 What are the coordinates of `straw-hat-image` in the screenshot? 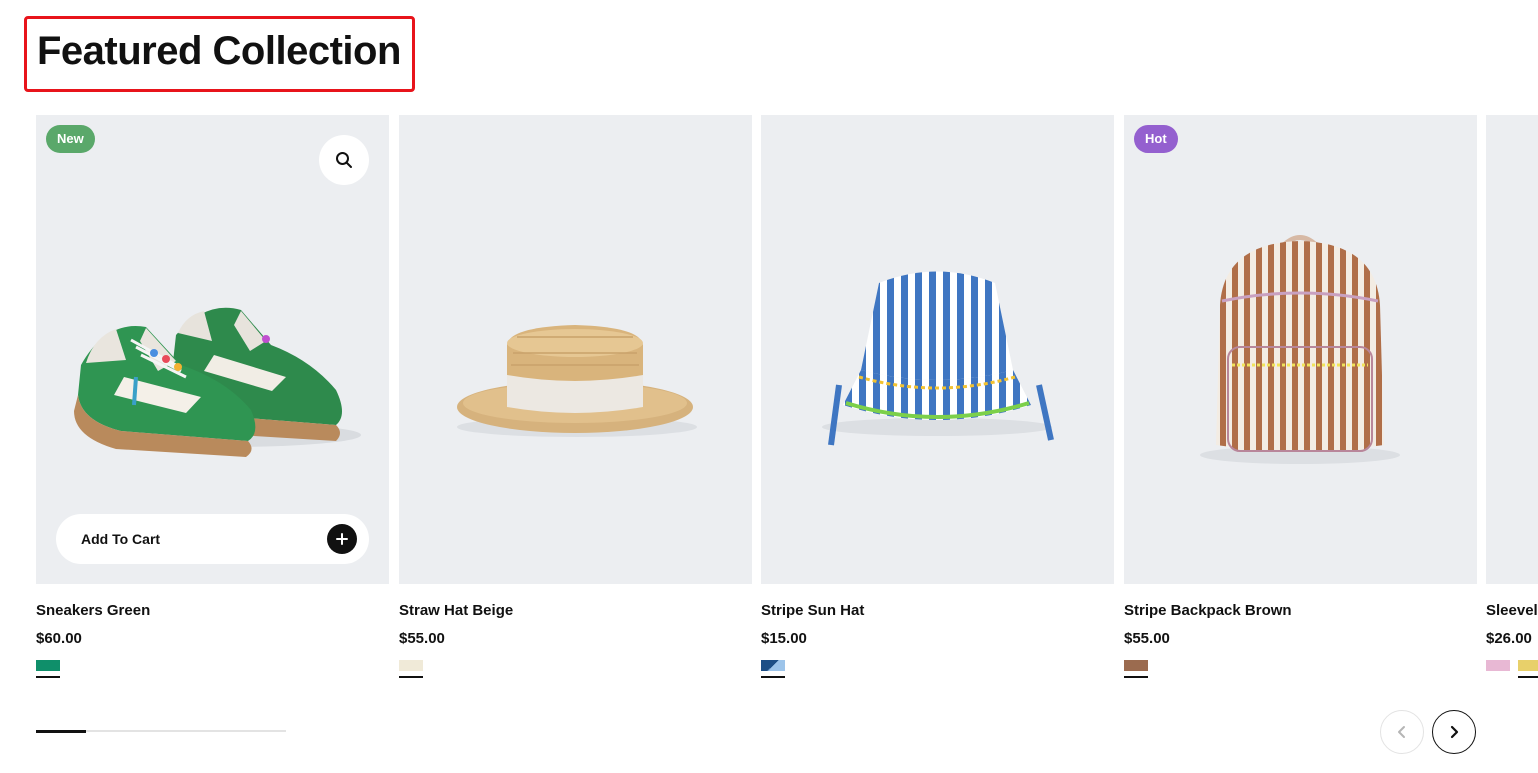 It's located at (577, 381).